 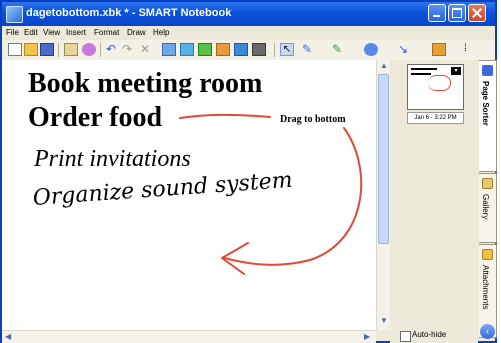 I want to click on capture-icon, so click(x=187, y=49).